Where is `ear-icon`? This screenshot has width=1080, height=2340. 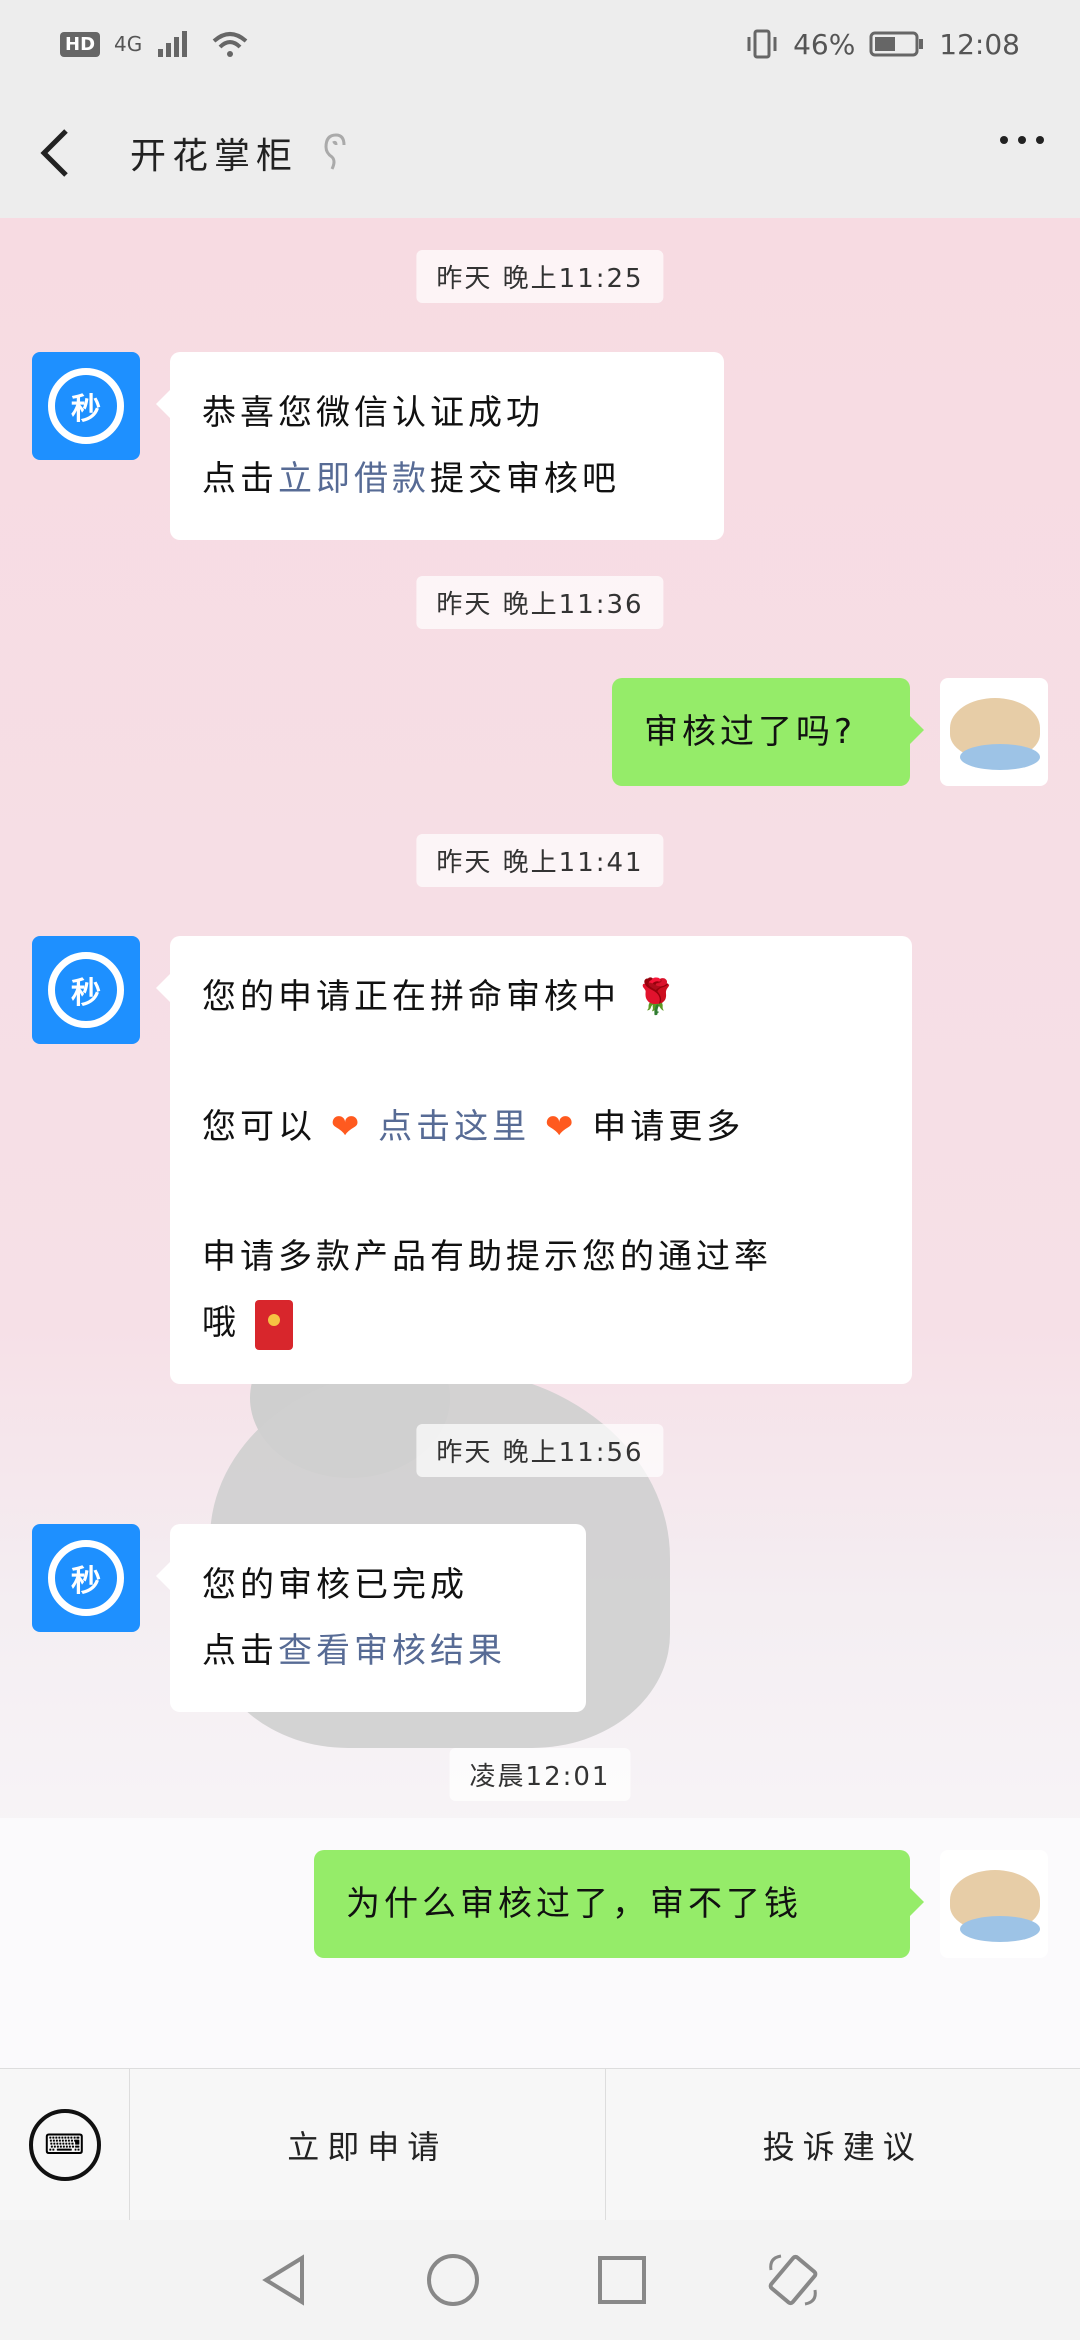 ear-icon is located at coordinates (335, 151).